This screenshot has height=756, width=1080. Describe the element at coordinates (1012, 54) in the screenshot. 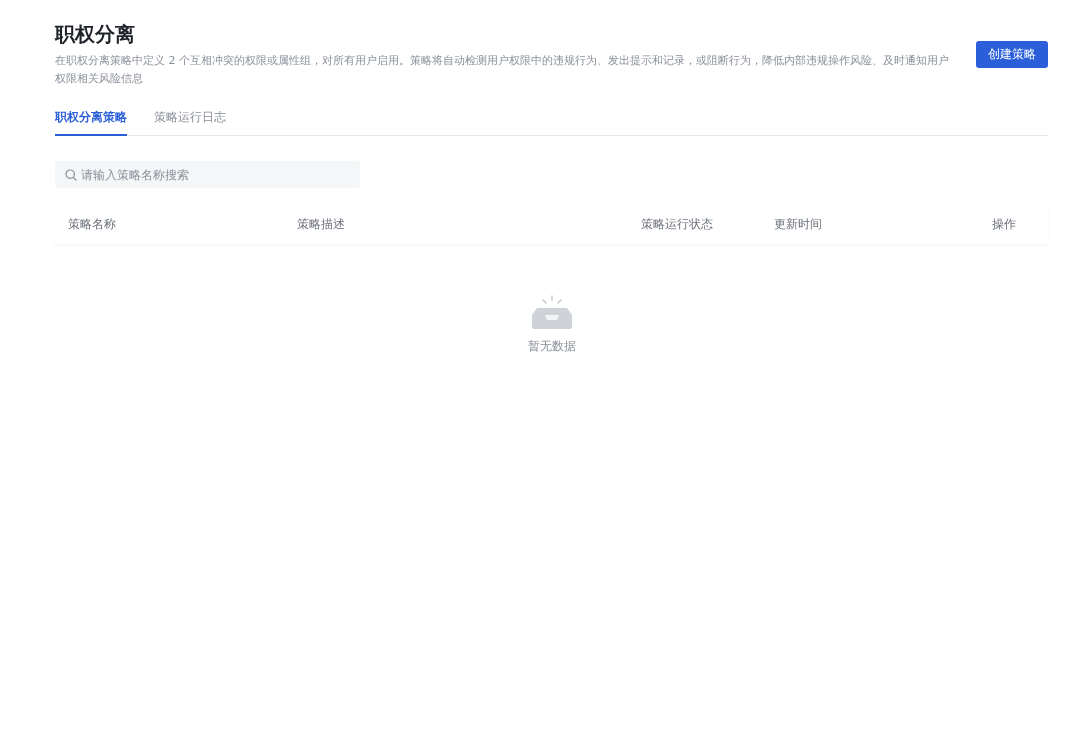

I see `create-policy-button: 创建策略` at that location.